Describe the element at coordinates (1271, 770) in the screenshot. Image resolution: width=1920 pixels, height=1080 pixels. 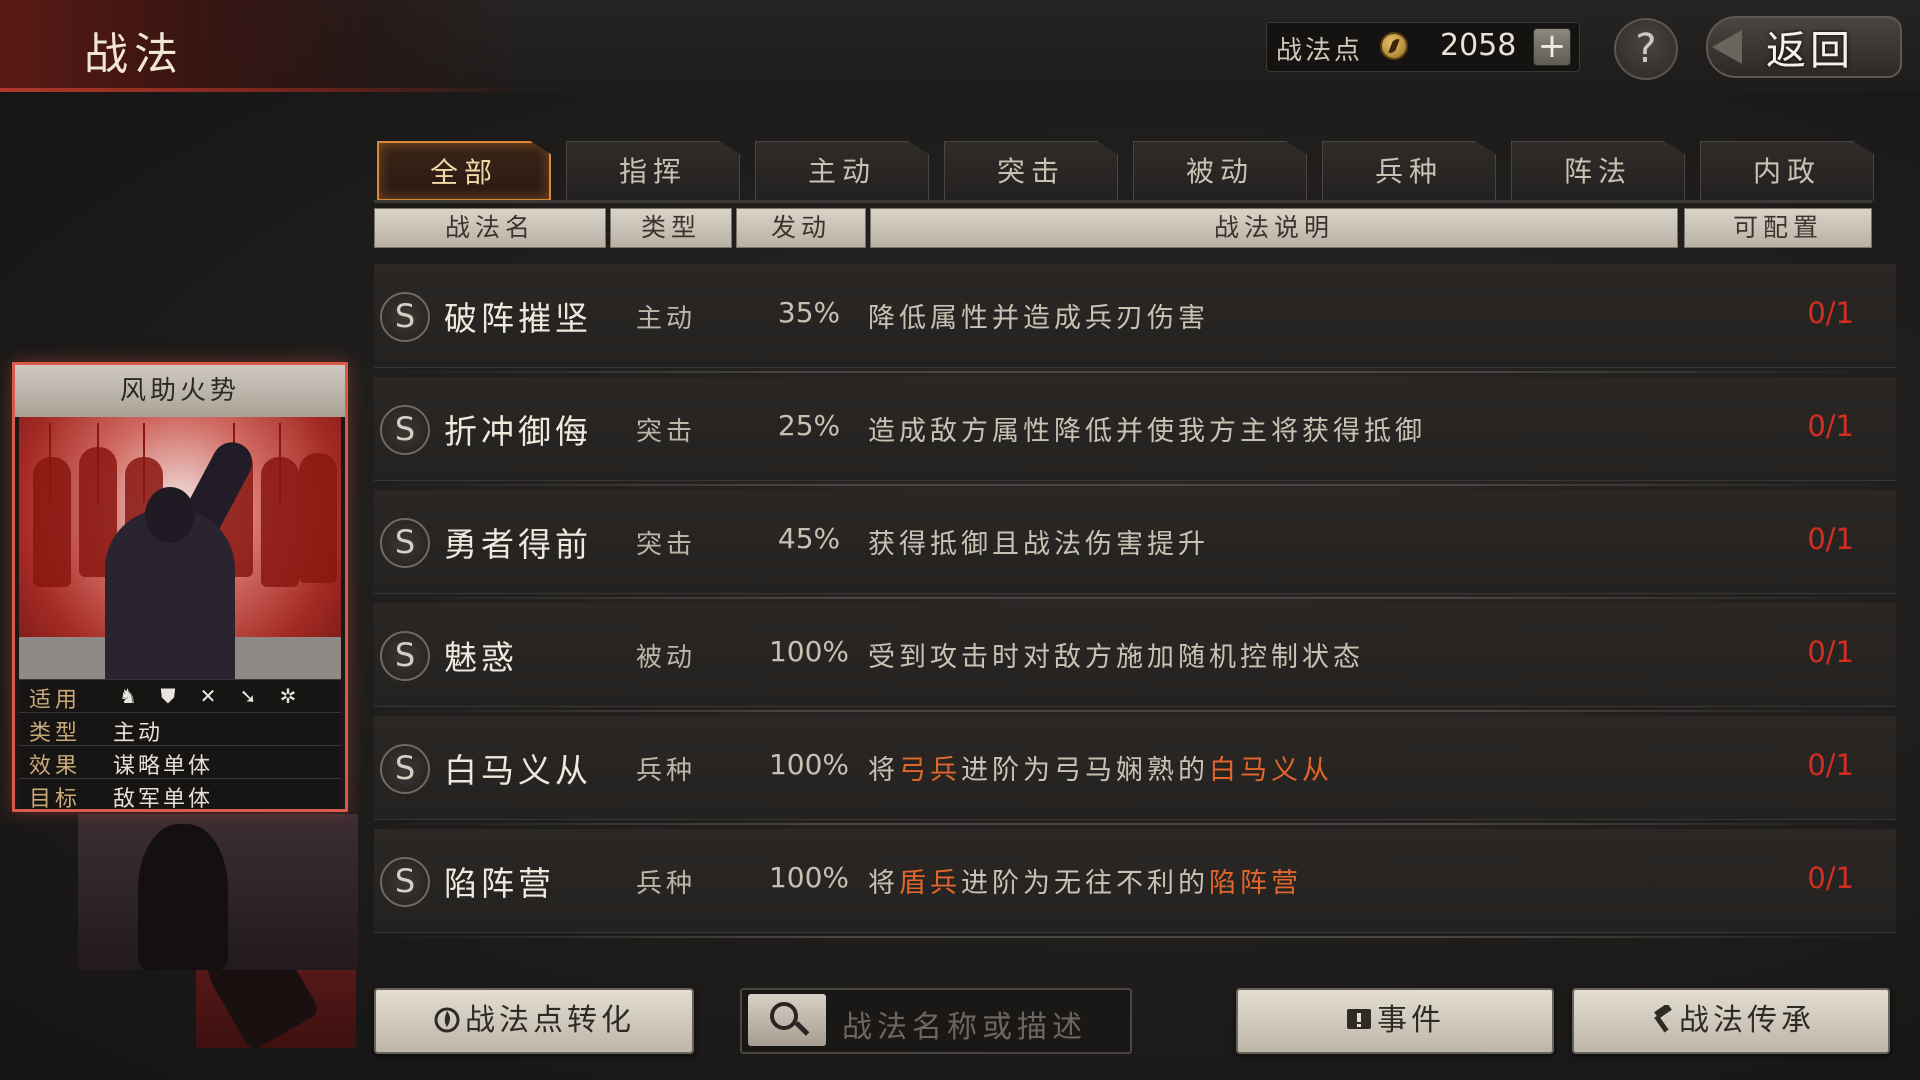
I see `troop-keyword: 白马义从` at that location.